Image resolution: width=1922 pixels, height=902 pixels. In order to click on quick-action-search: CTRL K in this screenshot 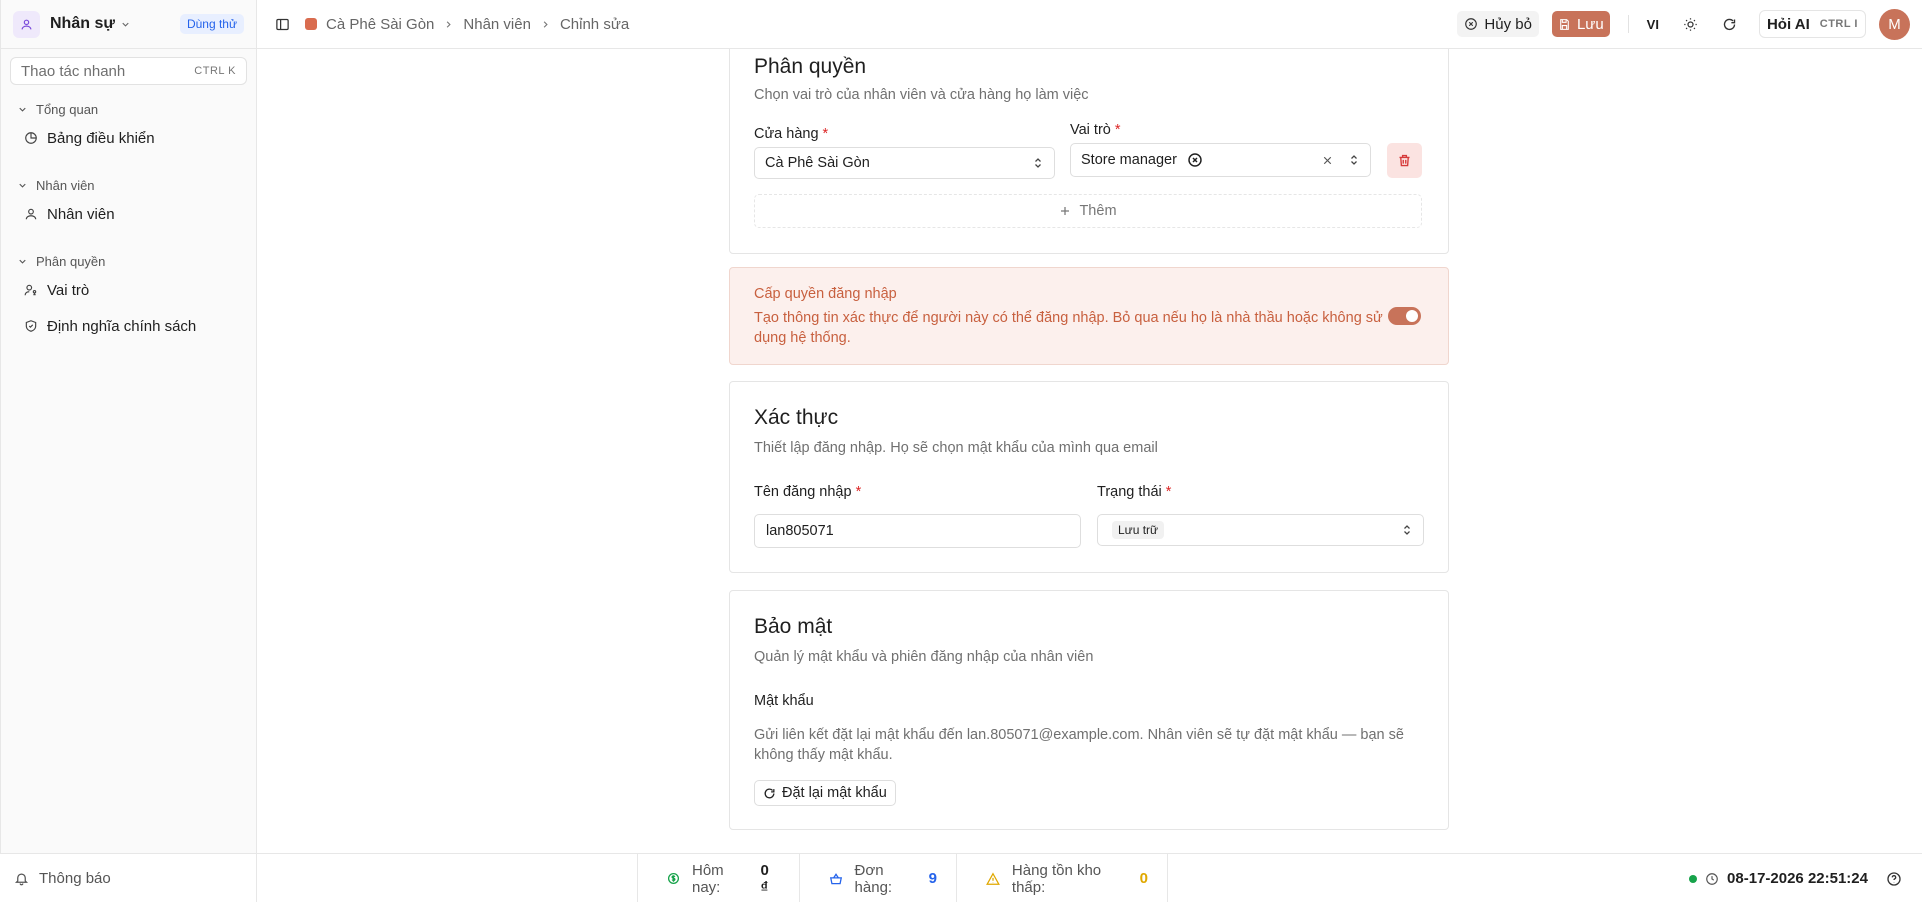, I will do `click(128, 71)`.